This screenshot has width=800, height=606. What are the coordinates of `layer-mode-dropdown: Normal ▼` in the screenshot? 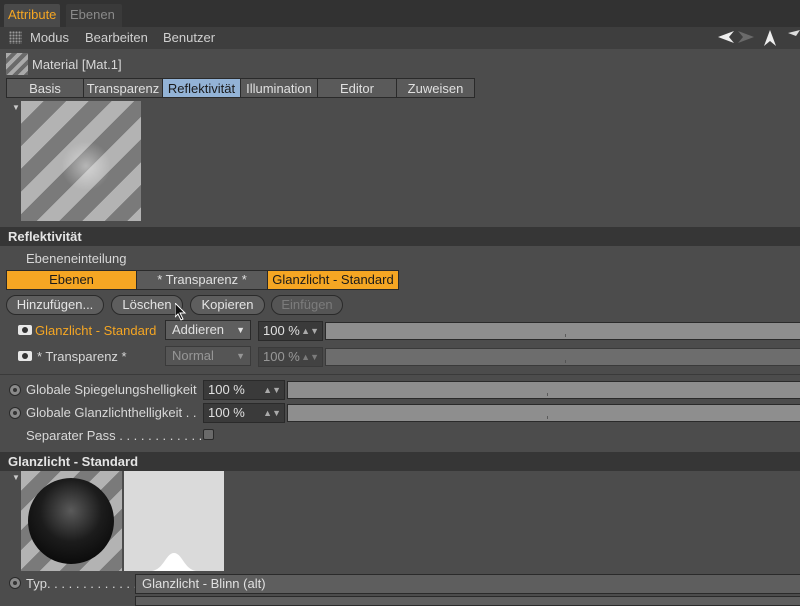 It's located at (208, 356).